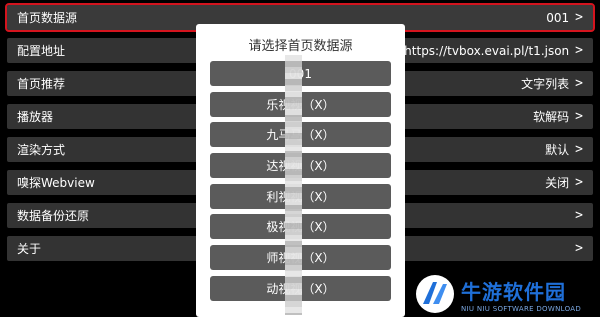 Image resolution: width=600 pixels, height=317 pixels. I want to click on setting-label: 配置地址, so click(41, 51).